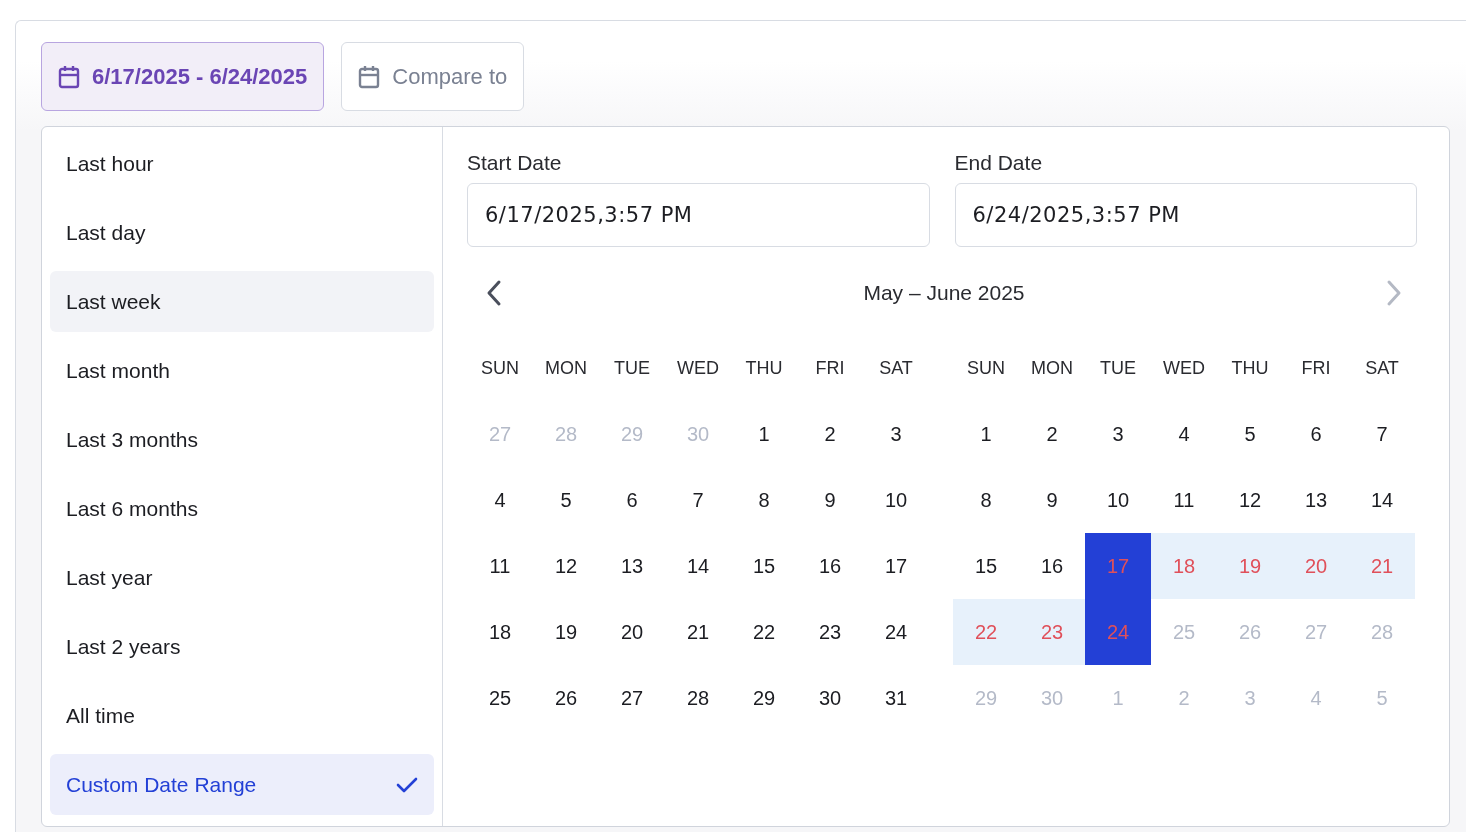 The height and width of the screenshot is (832, 1466). What do you see at coordinates (698, 632) in the screenshot?
I see `calendar-day: 21` at bounding box center [698, 632].